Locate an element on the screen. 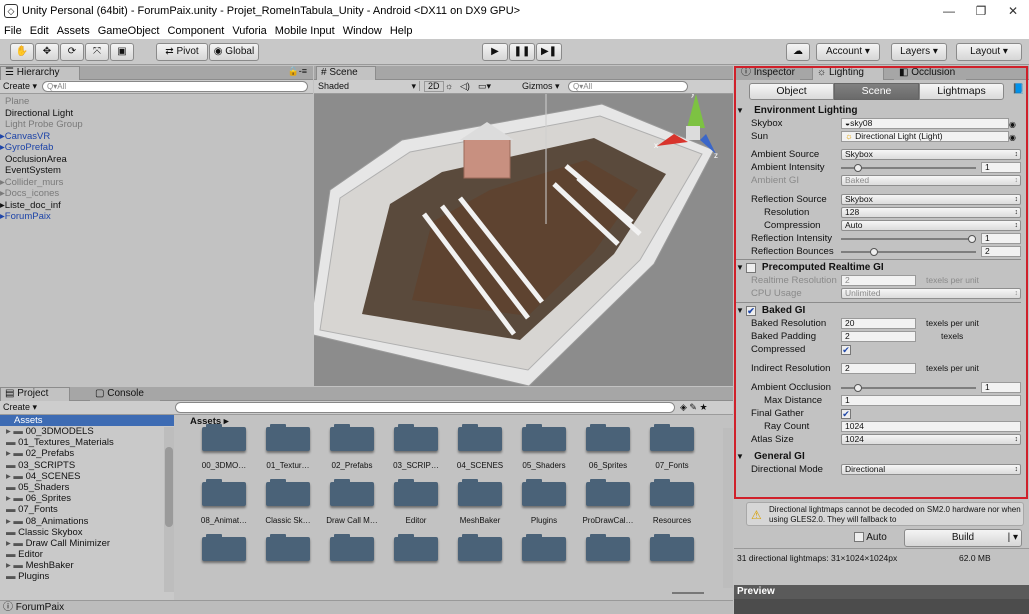 The width and height of the screenshot is (1029, 614). audio-toggle-icon: ◁) is located at coordinates (465, 86).